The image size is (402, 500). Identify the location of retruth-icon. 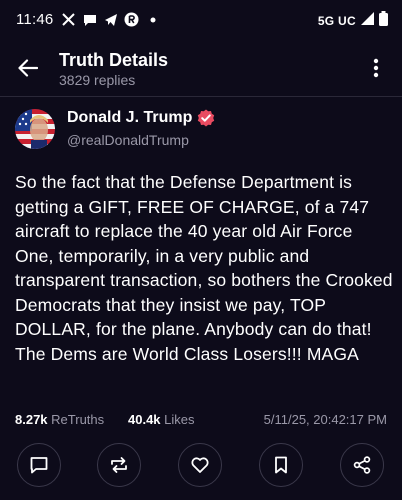
(119, 465).